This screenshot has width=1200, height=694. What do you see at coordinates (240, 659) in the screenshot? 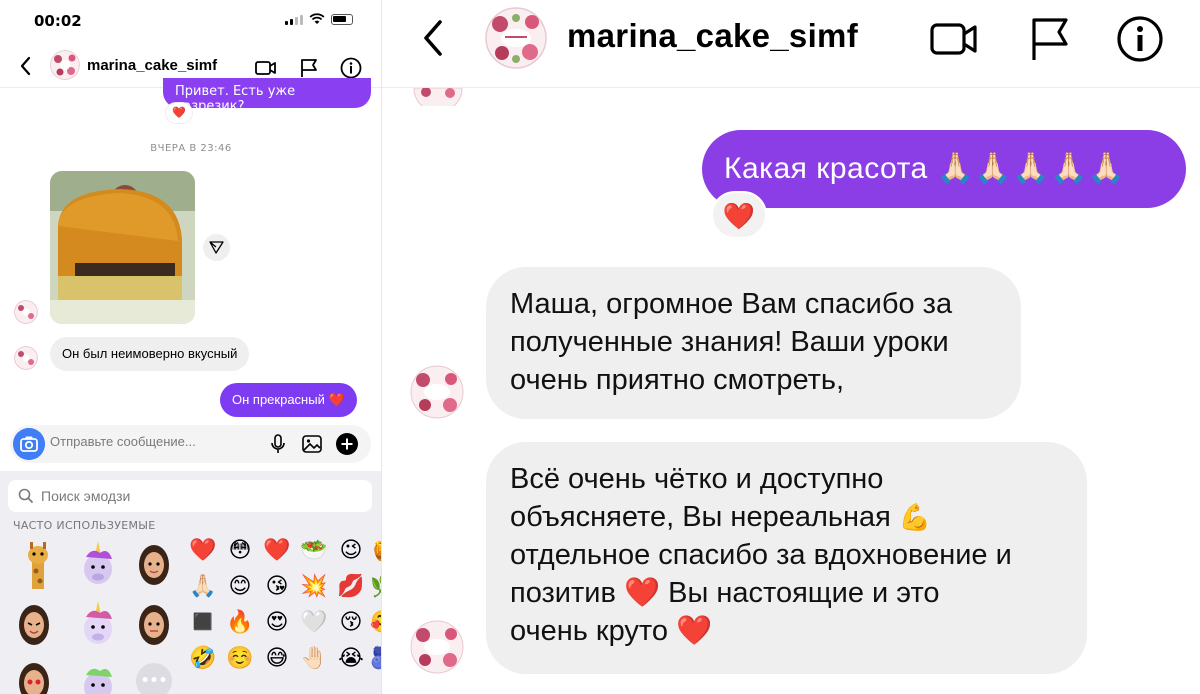
I see `emoji-key: ☺️` at bounding box center [240, 659].